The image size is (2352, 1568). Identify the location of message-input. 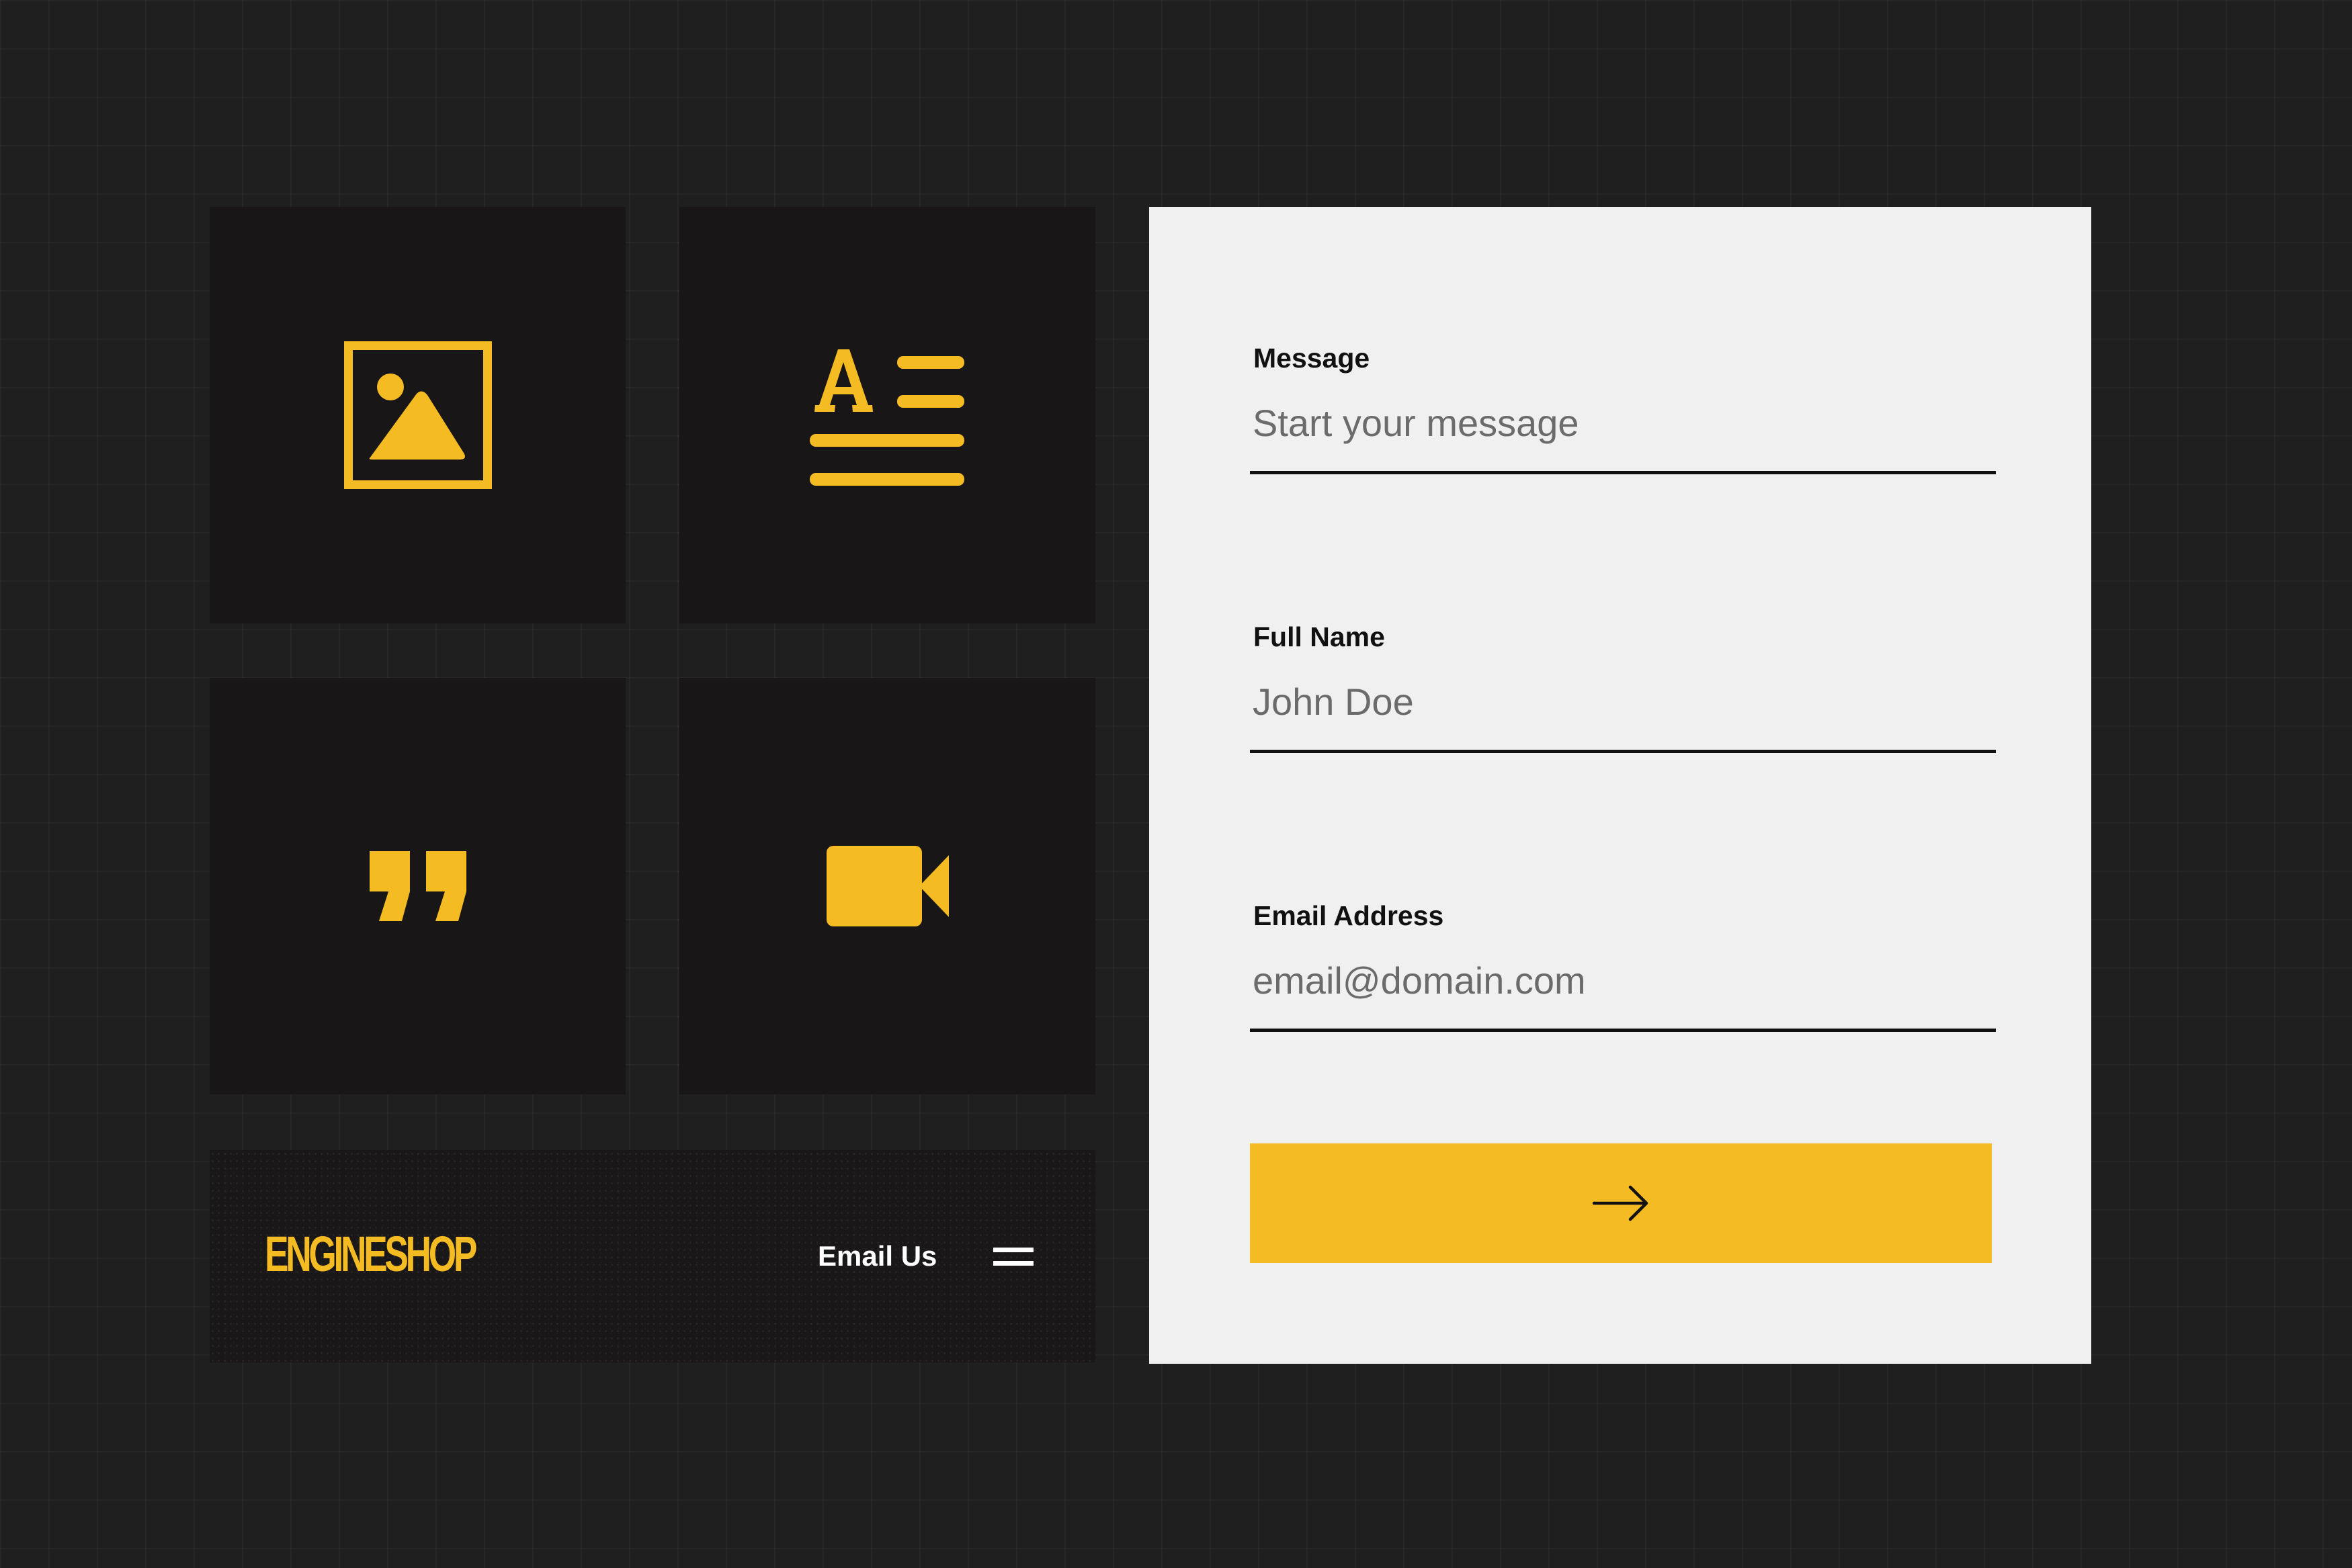
(1623, 437).